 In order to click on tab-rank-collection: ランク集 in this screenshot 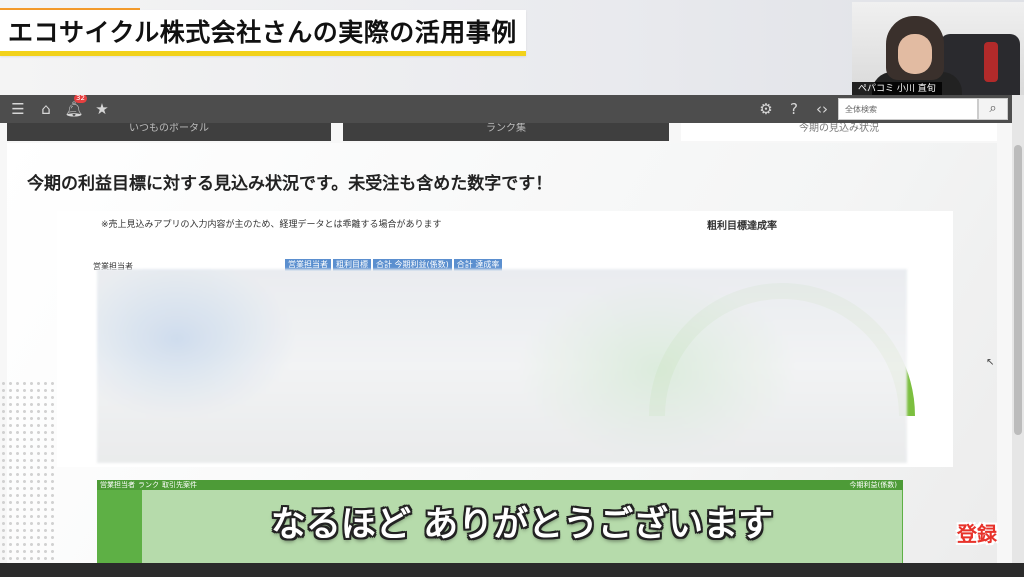, I will do `click(506, 132)`.